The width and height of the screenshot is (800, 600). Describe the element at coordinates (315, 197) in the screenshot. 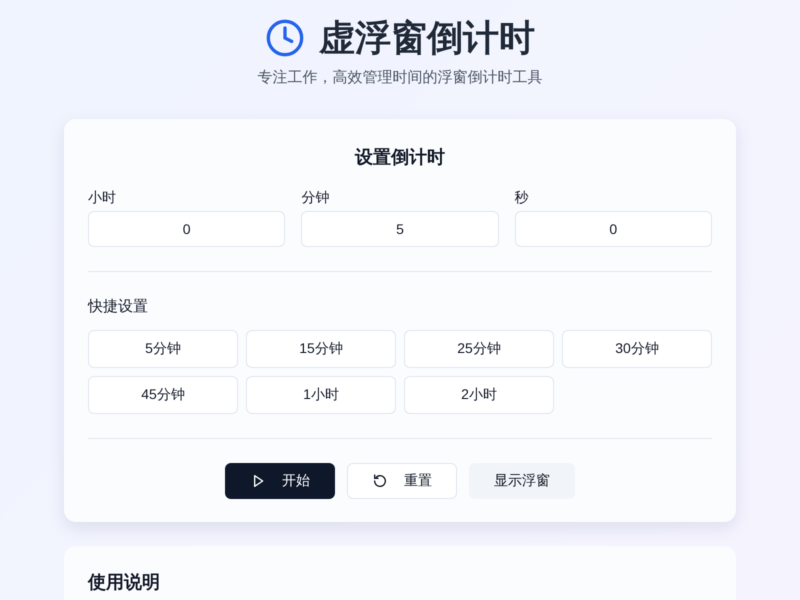

I see `field-label: 分钟` at that location.